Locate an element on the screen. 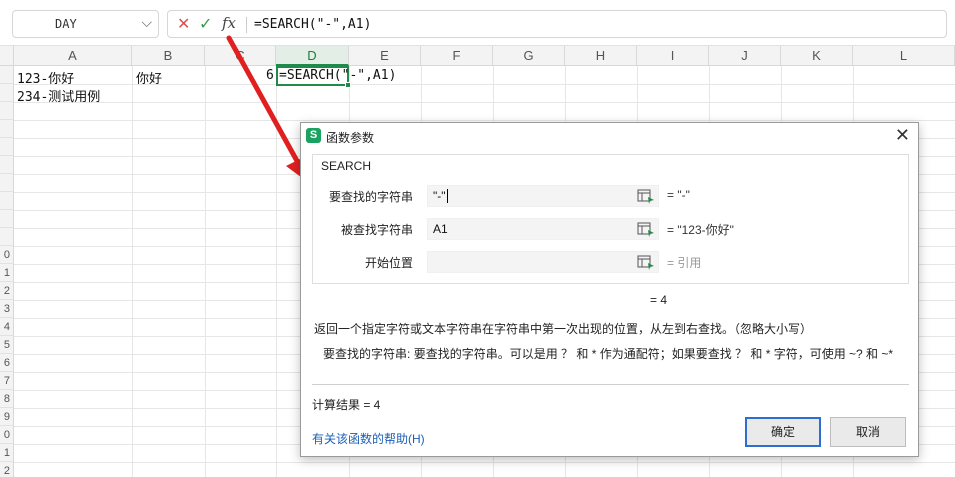  within-text-result: = "123-你好" is located at coordinates (700, 230).